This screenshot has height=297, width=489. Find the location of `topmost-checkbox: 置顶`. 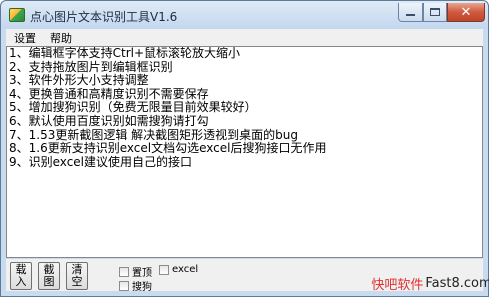

topmost-checkbox: 置顶 is located at coordinates (135, 271).